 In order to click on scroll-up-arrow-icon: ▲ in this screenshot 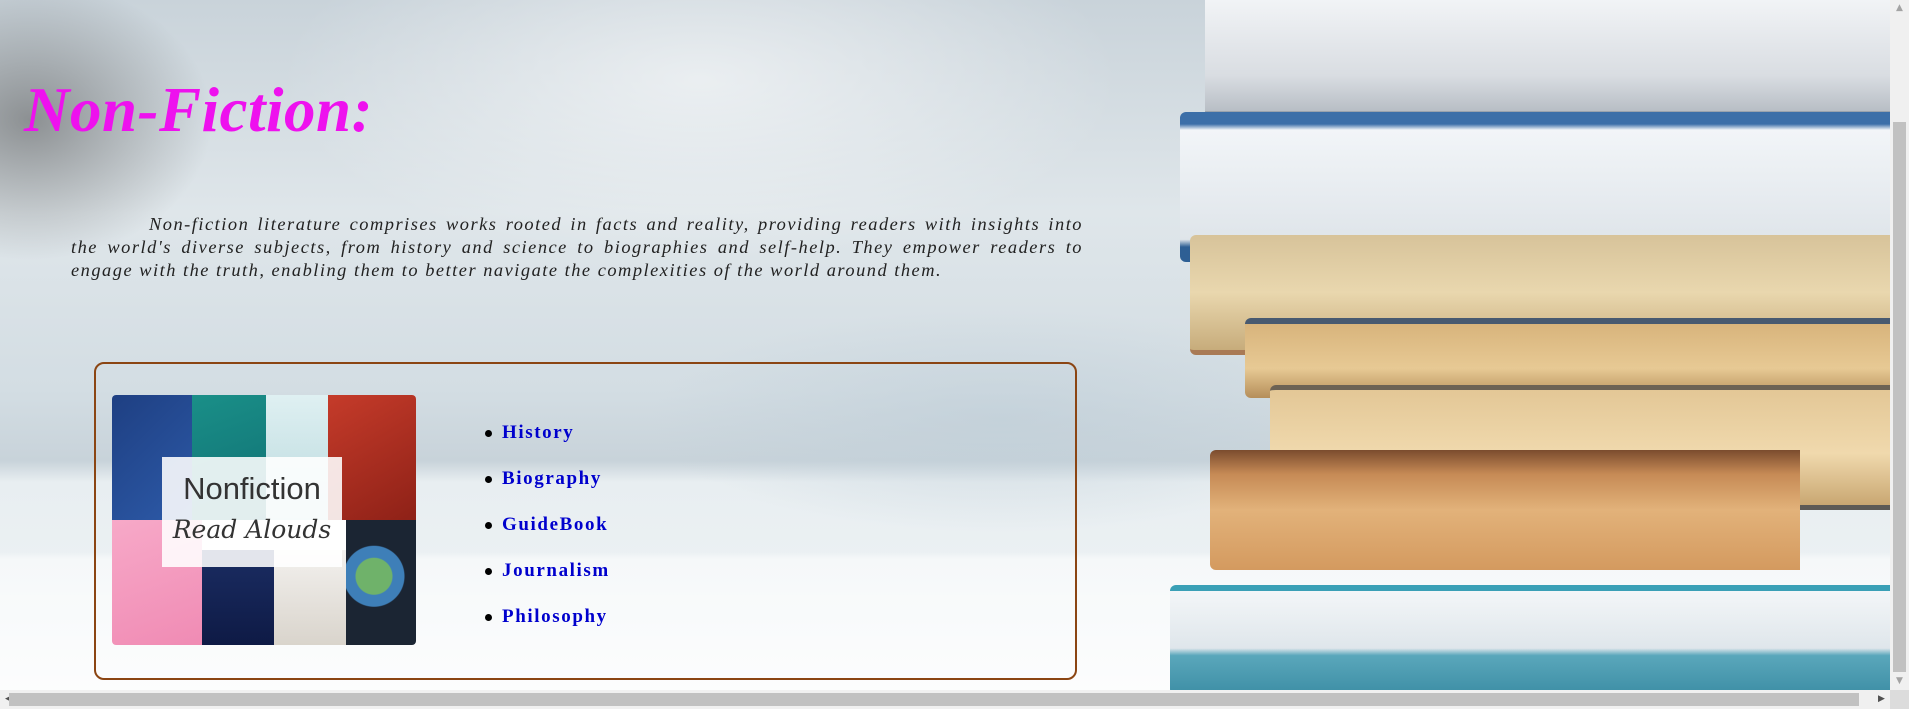, I will do `click(1899, 8)`.